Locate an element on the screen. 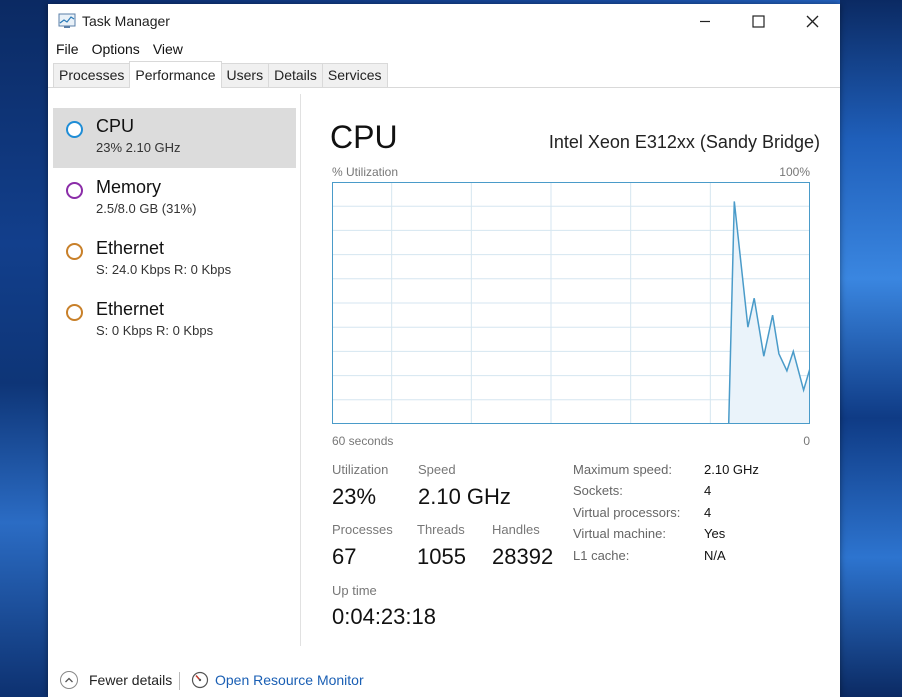 The image size is (902, 697). menu-options: Options is located at coordinates (116, 49).